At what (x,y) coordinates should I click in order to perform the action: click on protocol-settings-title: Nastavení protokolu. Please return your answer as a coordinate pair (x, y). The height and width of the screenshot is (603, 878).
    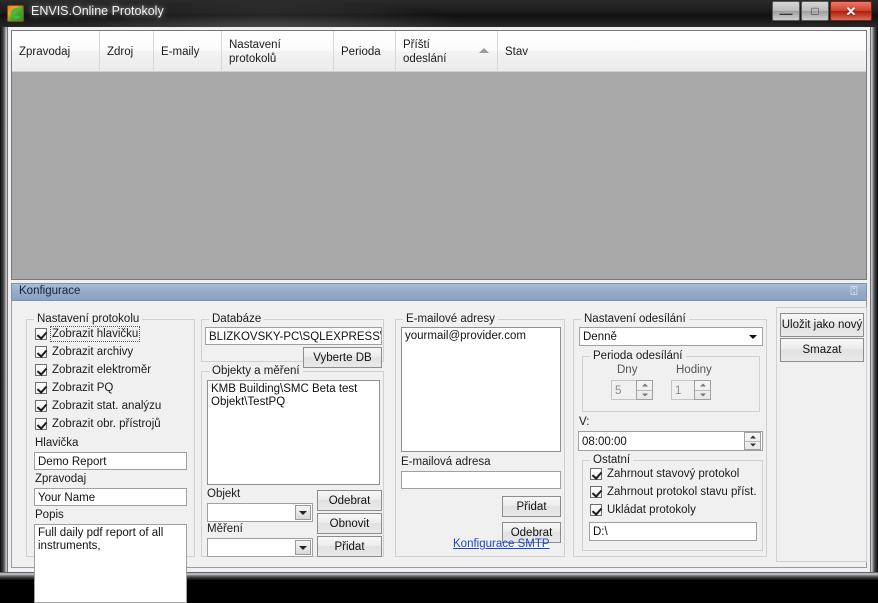
    Looking at the image, I should click on (88, 319).